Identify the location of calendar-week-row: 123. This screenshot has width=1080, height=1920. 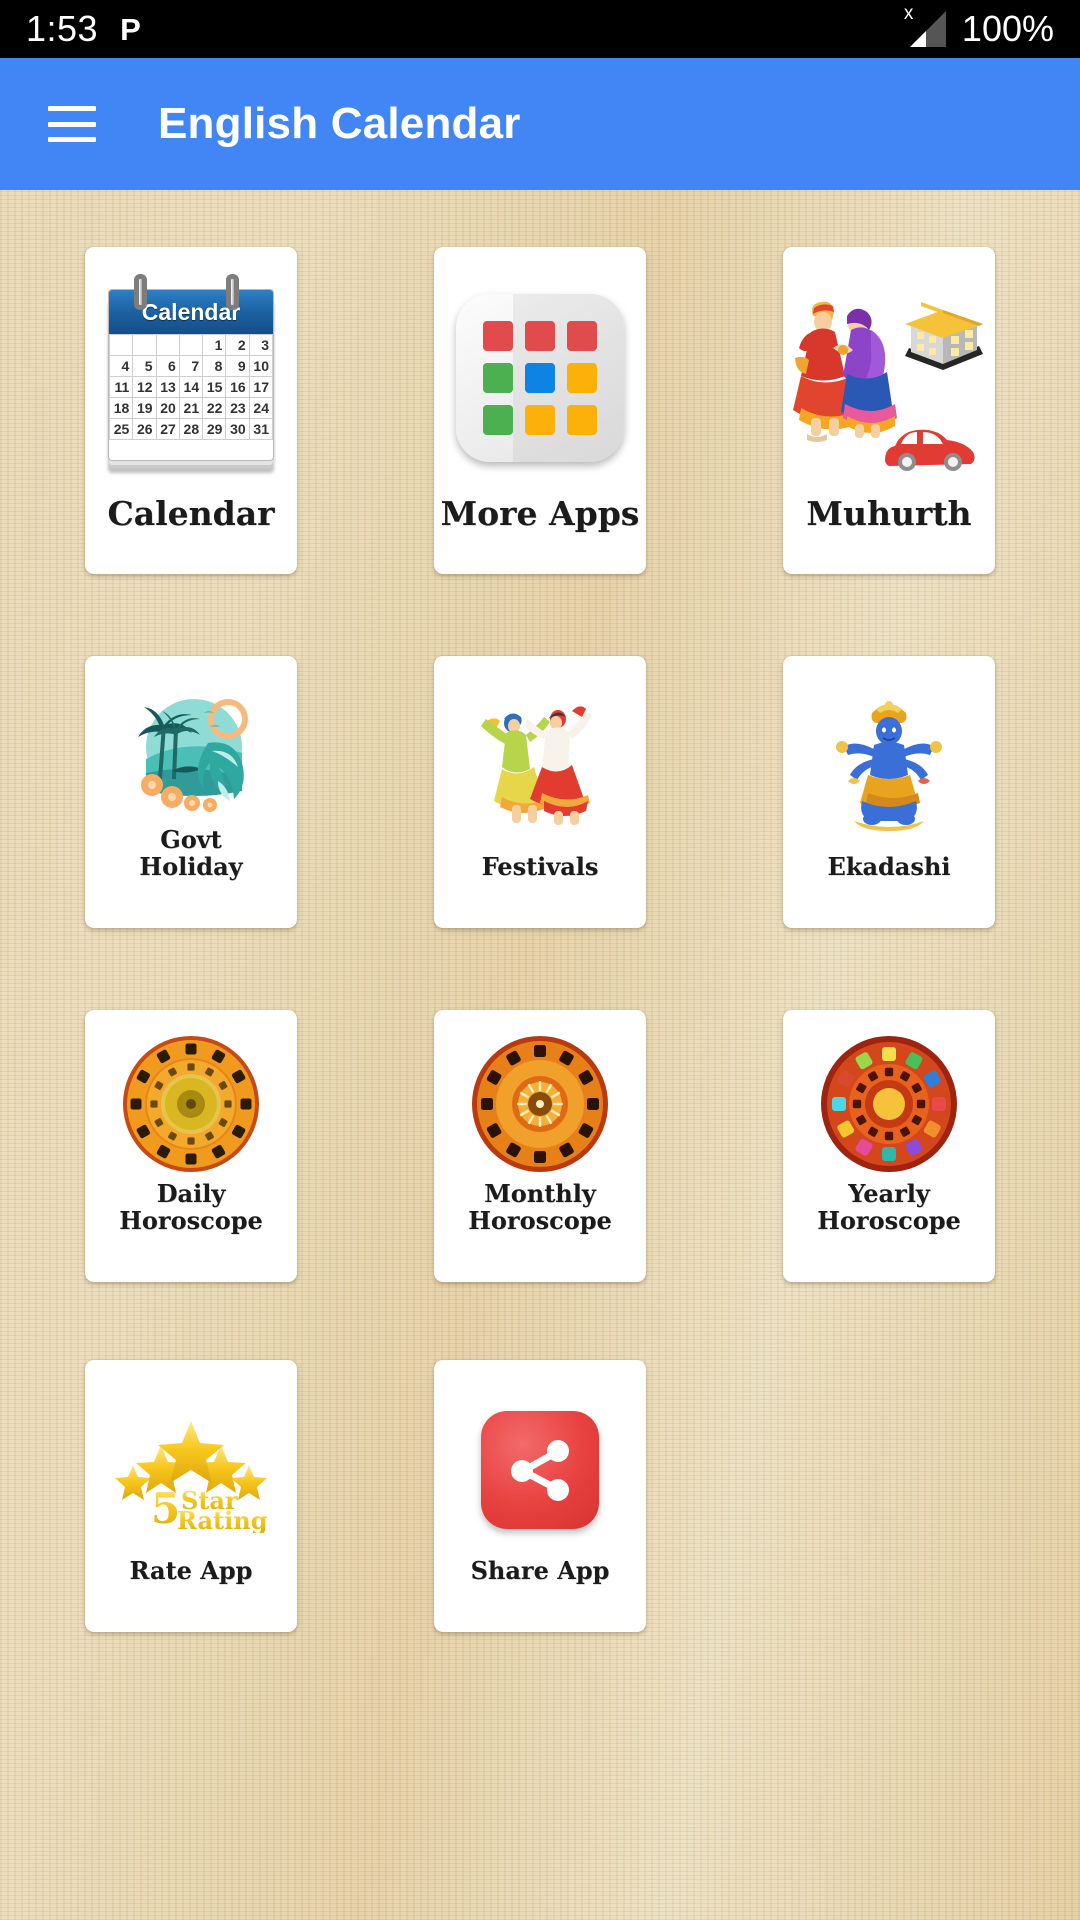
(191, 345).